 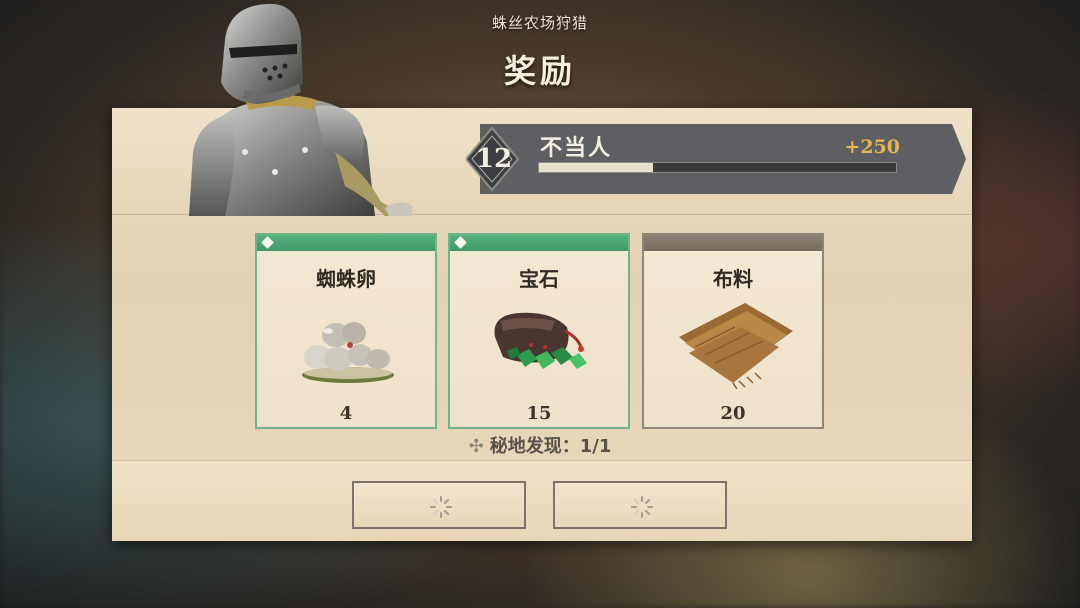 What do you see at coordinates (540, 340) in the screenshot?
I see `gem-bag-icon` at bounding box center [540, 340].